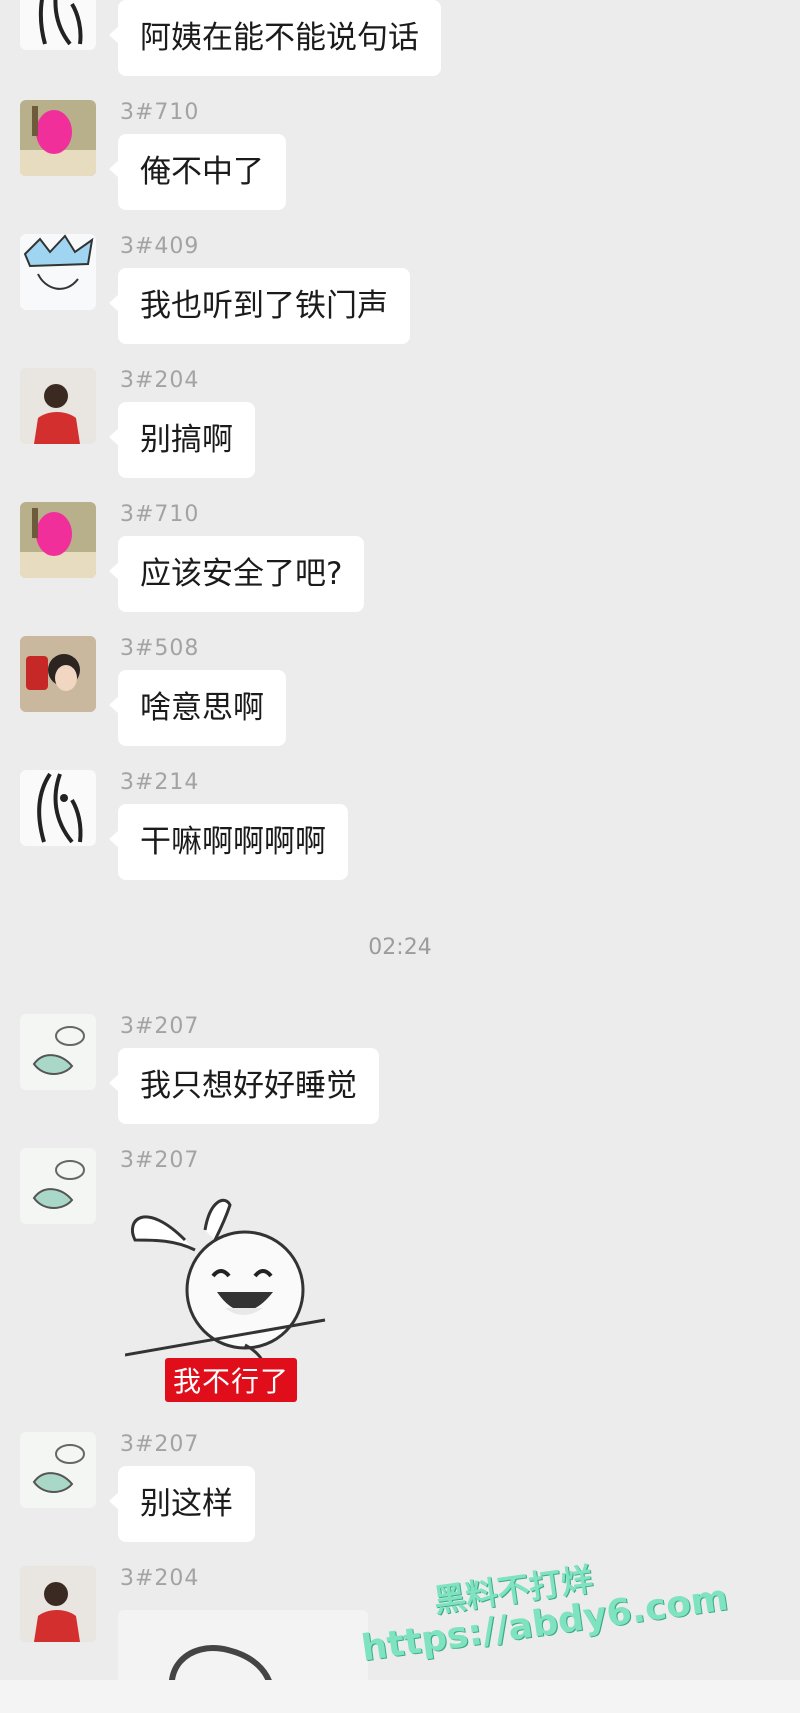  What do you see at coordinates (244, 1086) in the screenshot?
I see `message-bubble: 我只想好好睡觉` at bounding box center [244, 1086].